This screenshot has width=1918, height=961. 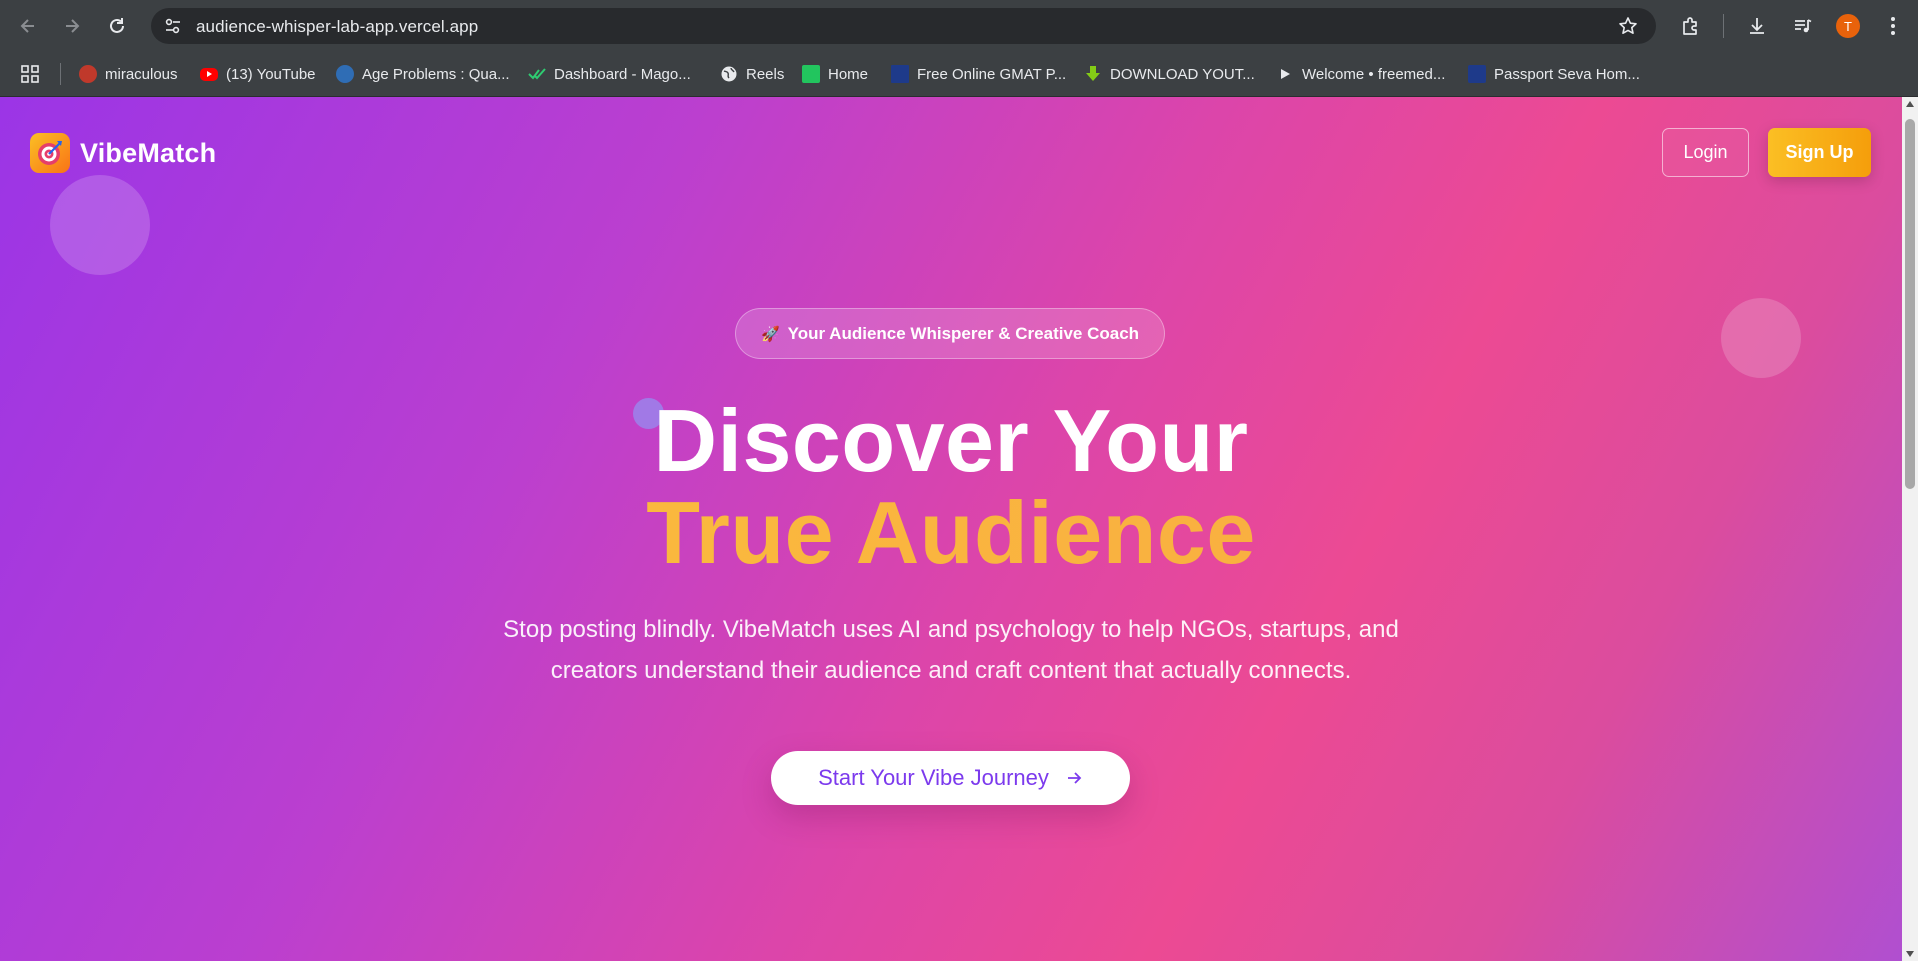 What do you see at coordinates (141, 74) in the screenshot?
I see `bookmark-label: miraculous` at bounding box center [141, 74].